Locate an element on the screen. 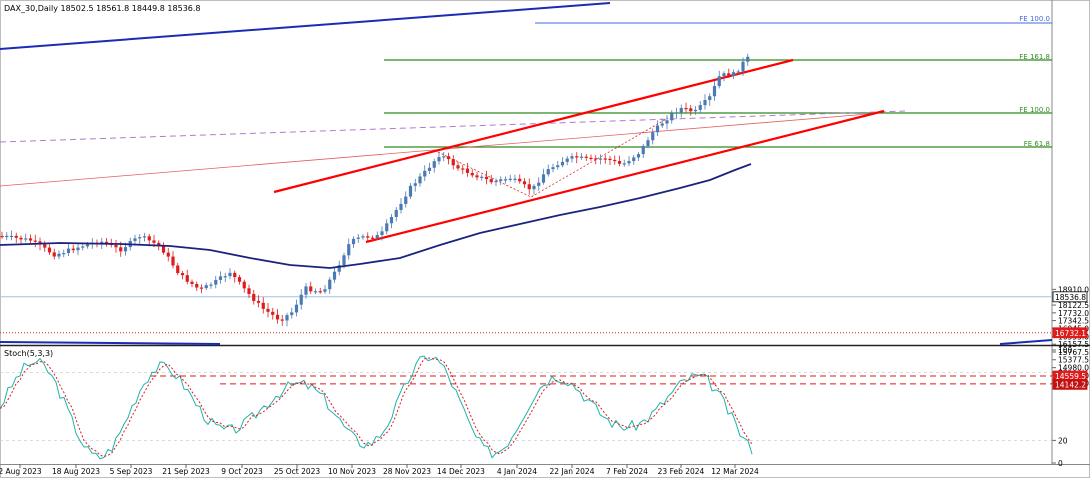 This screenshot has width=1090, height=482. fib-label: FE 161.8 is located at coordinates (1034, 57).